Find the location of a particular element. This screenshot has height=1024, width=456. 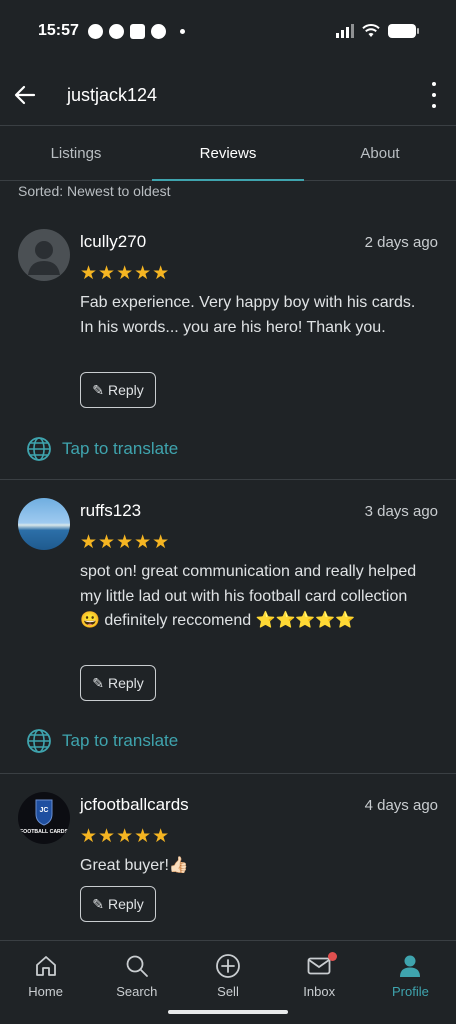

chat-icon is located at coordinates (95, 31).